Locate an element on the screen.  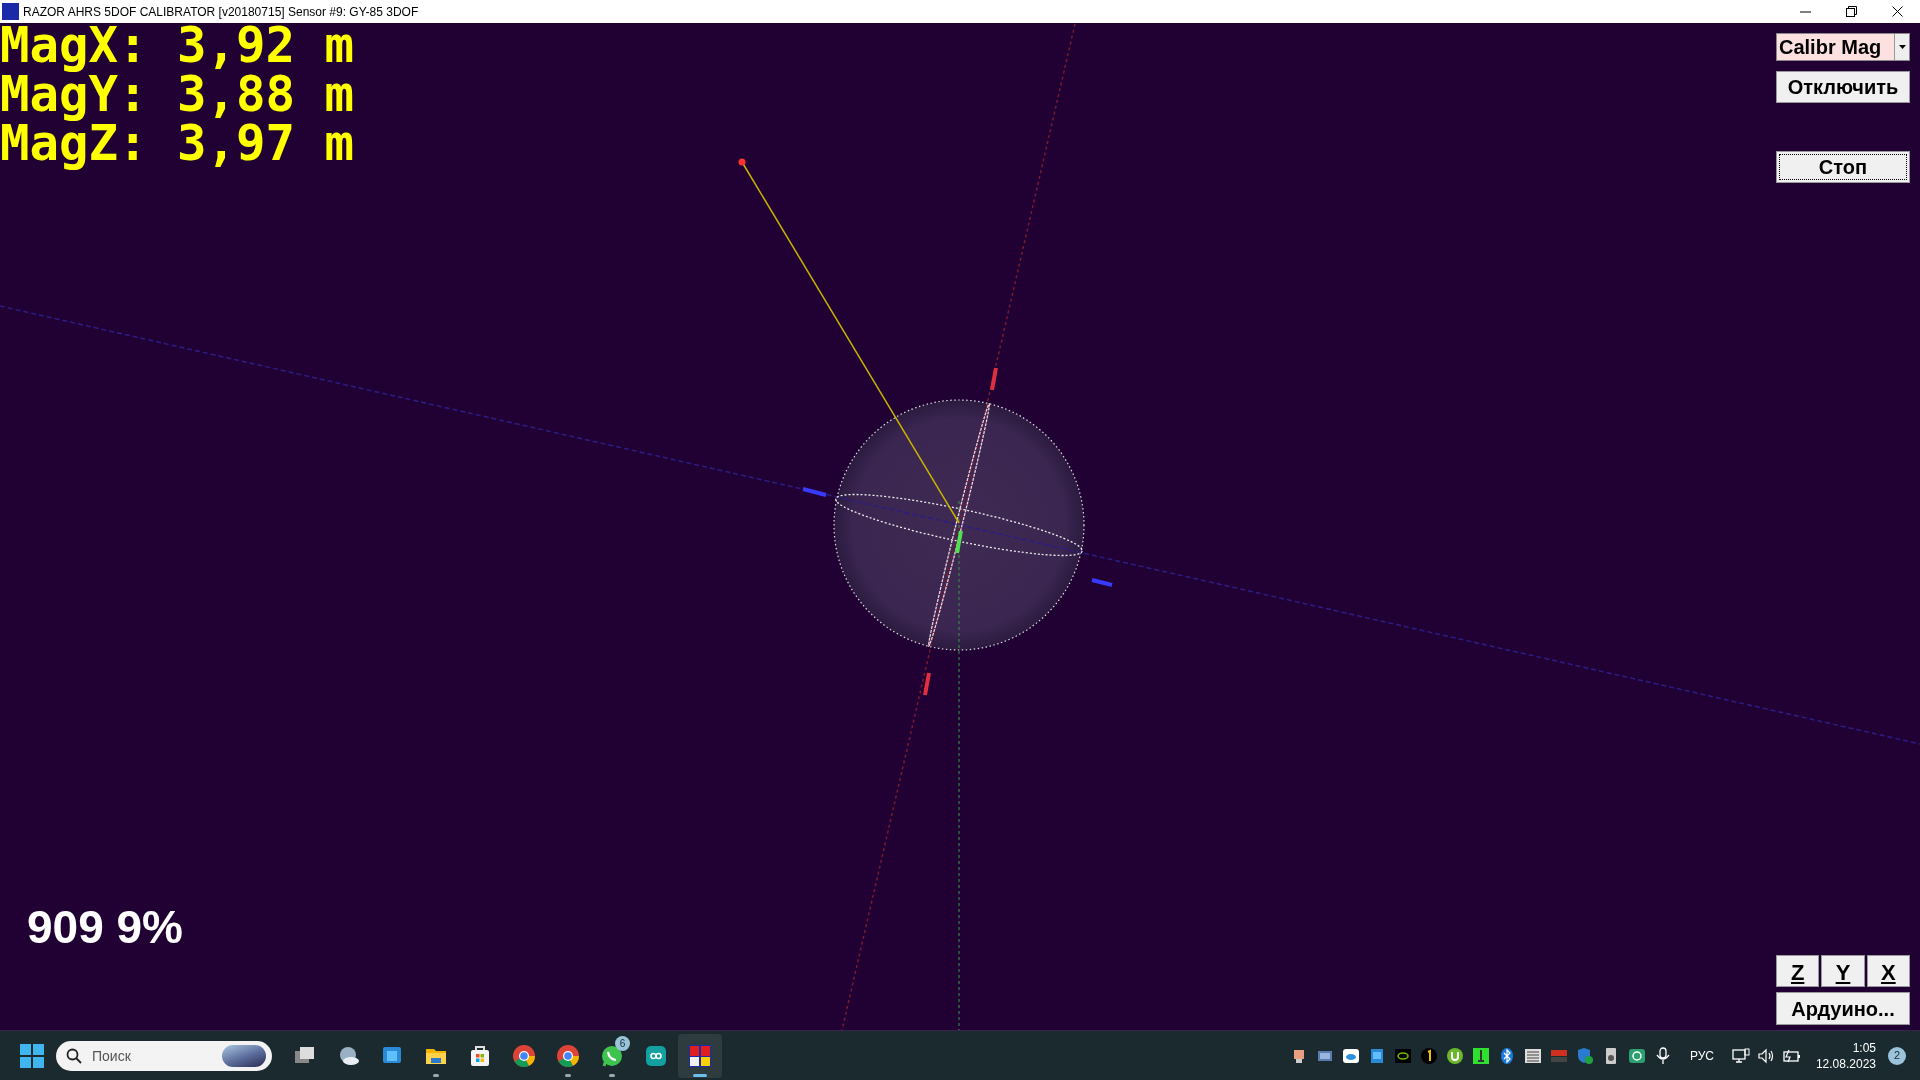
clock: 1:05 12.08.2023 is located at coordinates (1845, 1055).